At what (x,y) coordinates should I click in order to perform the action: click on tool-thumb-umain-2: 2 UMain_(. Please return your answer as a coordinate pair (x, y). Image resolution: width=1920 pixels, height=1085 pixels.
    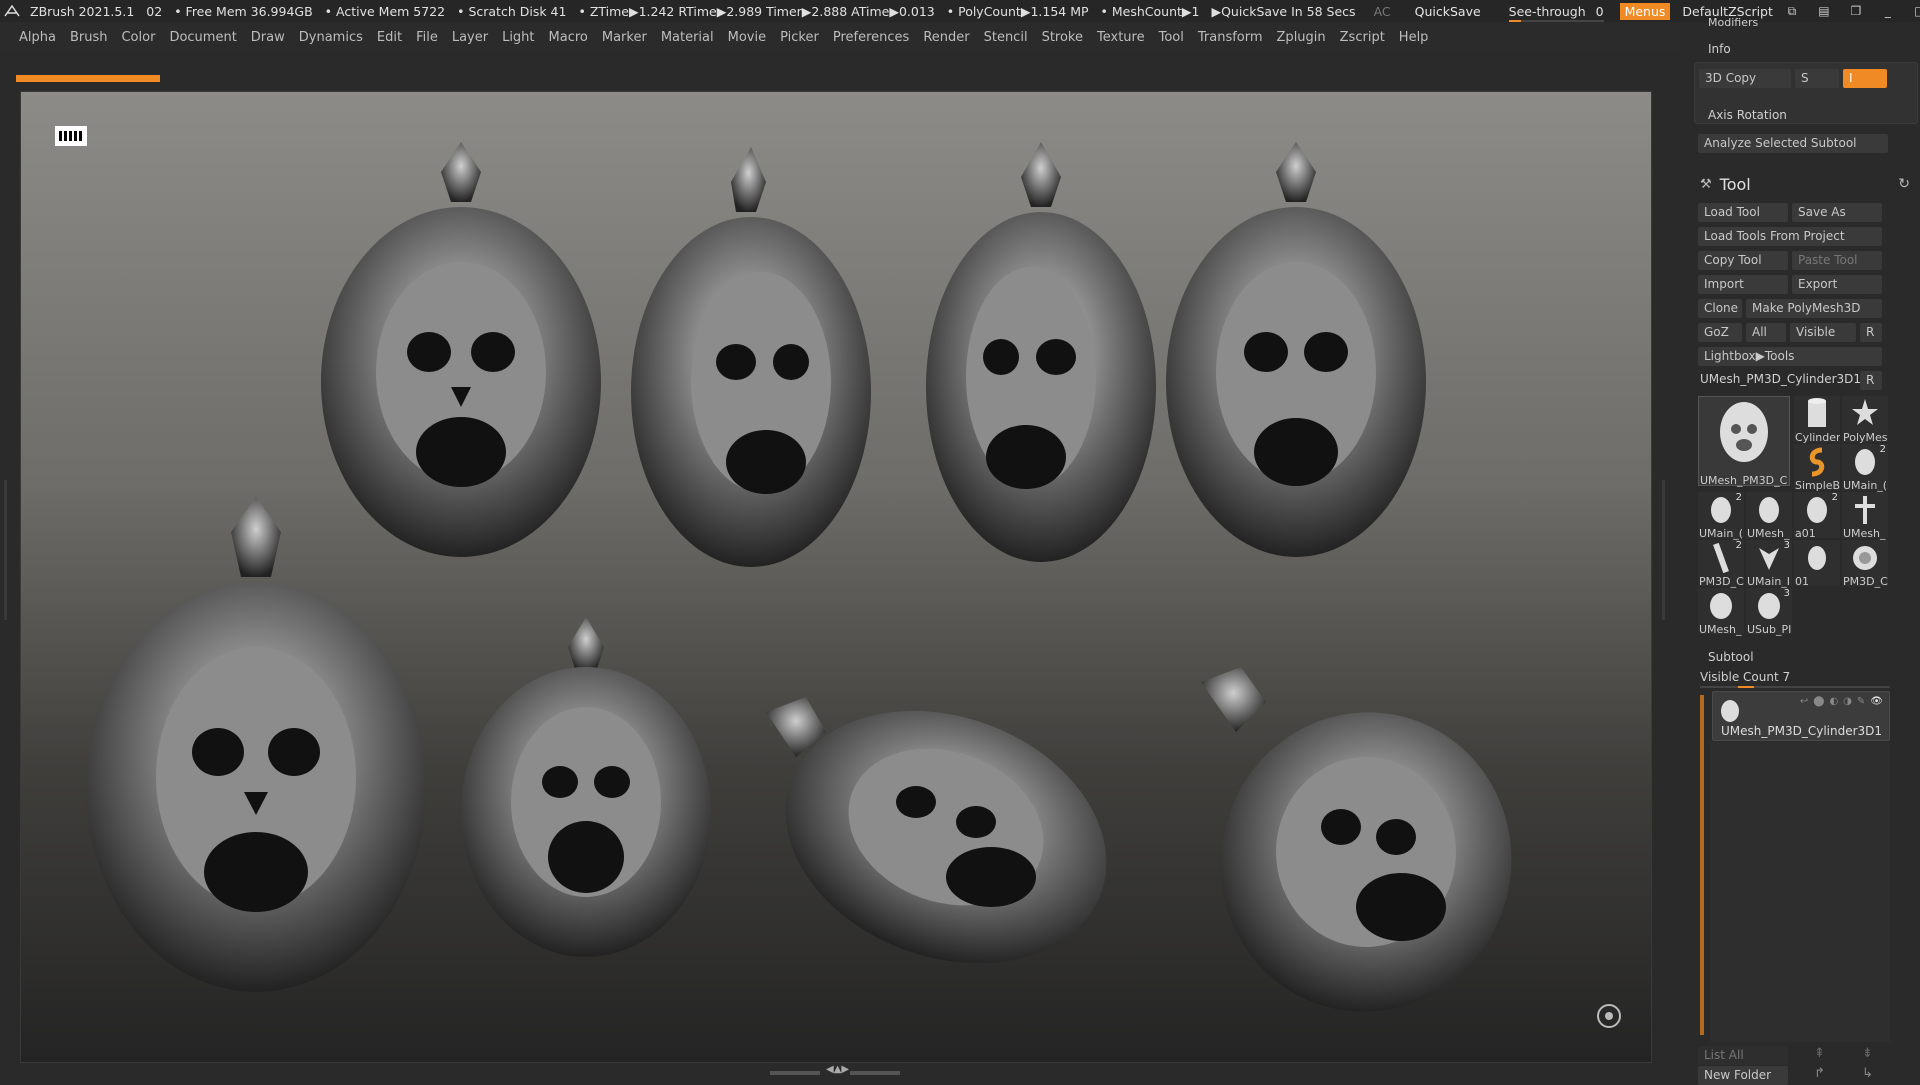
    Looking at the image, I should click on (1721, 516).